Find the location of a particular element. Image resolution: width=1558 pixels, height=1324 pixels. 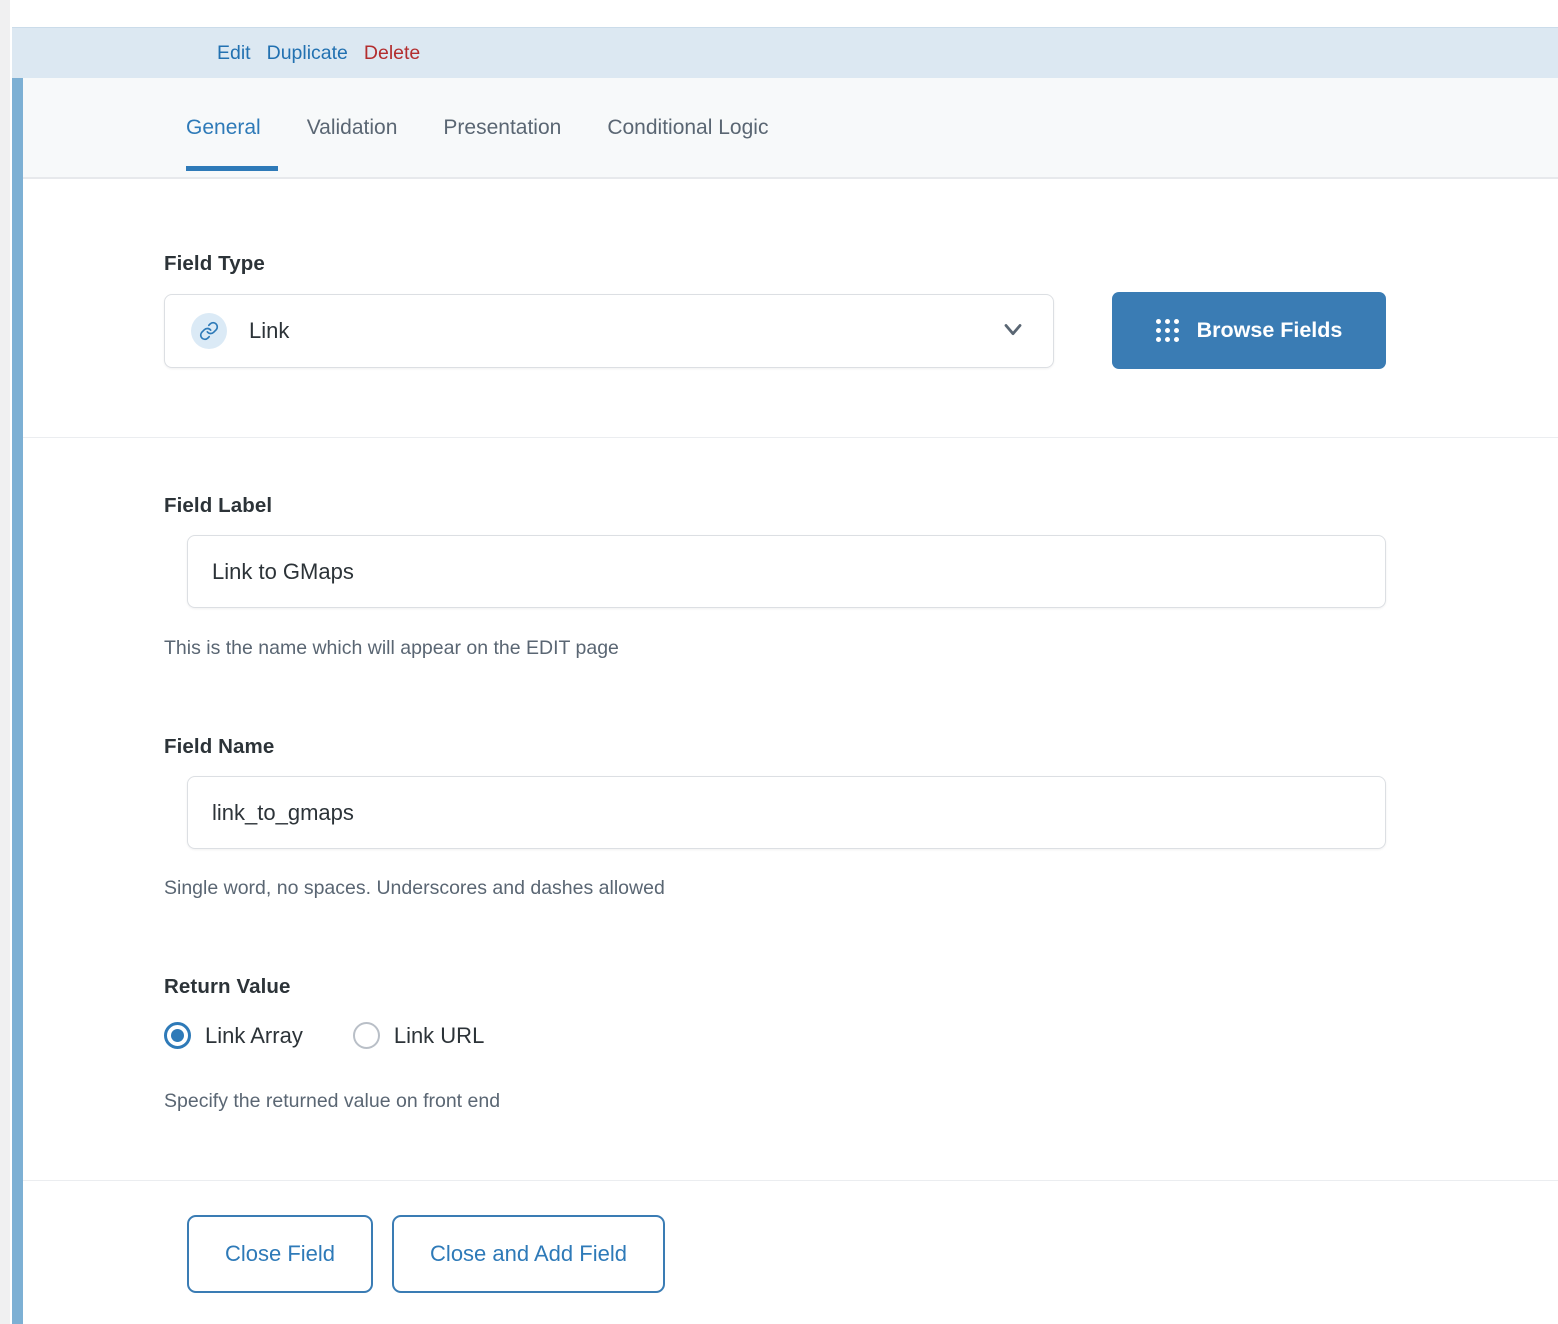

radio-link-url-label: Link URL is located at coordinates (439, 1035).